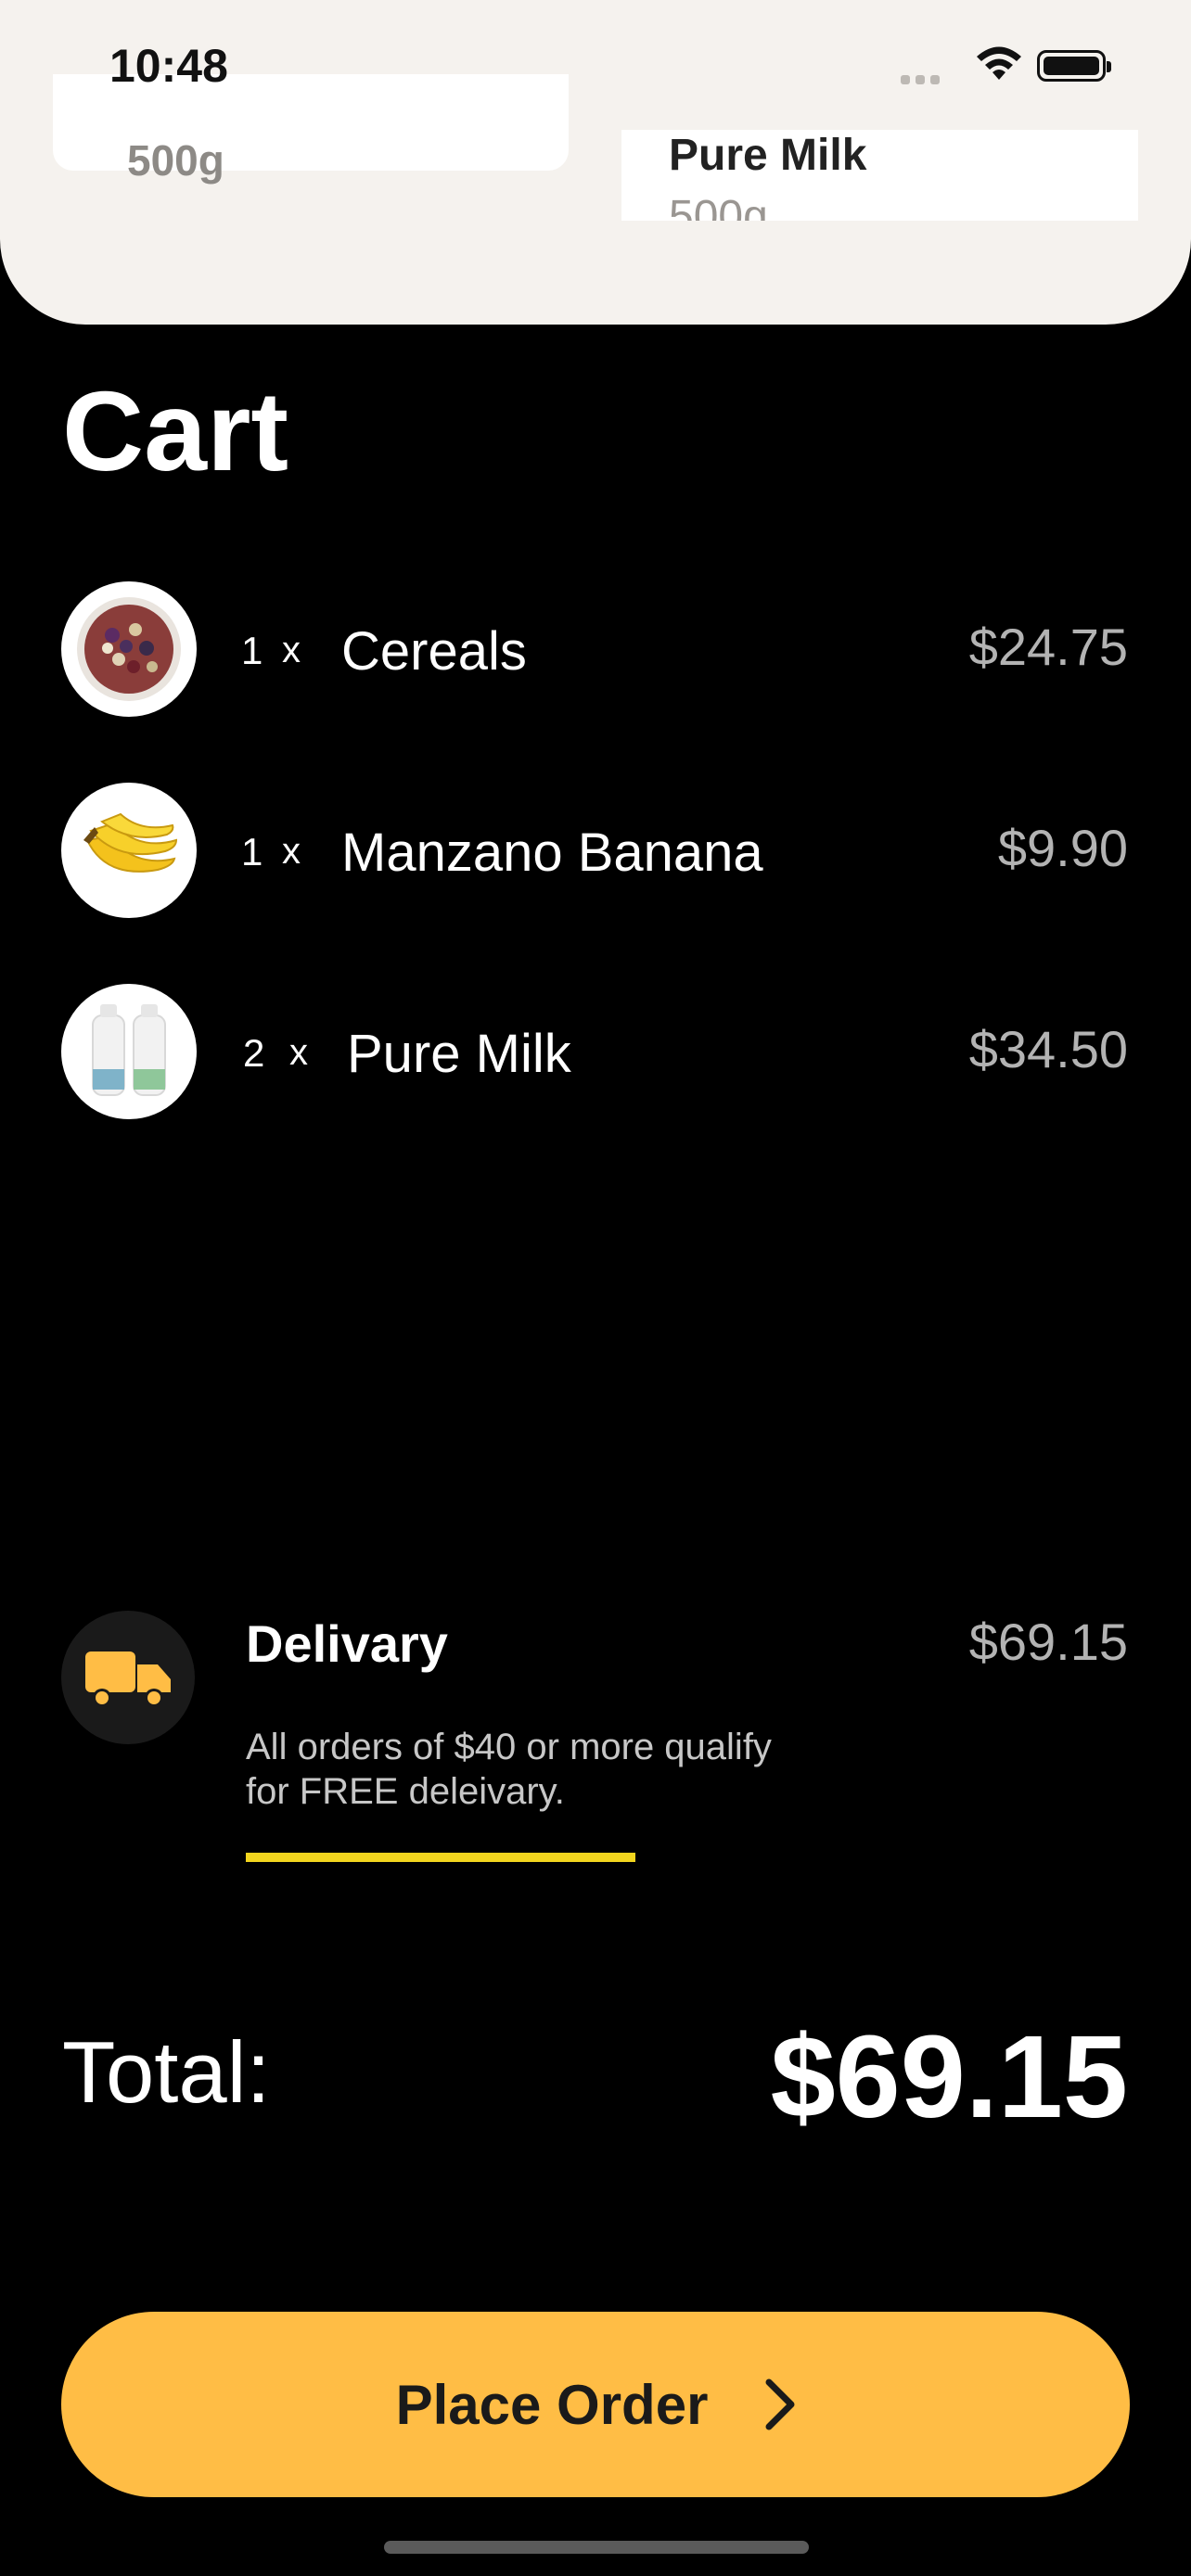 The height and width of the screenshot is (2576, 1191). What do you see at coordinates (929, 78) in the screenshot?
I see `signal-icon` at bounding box center [929, 78].